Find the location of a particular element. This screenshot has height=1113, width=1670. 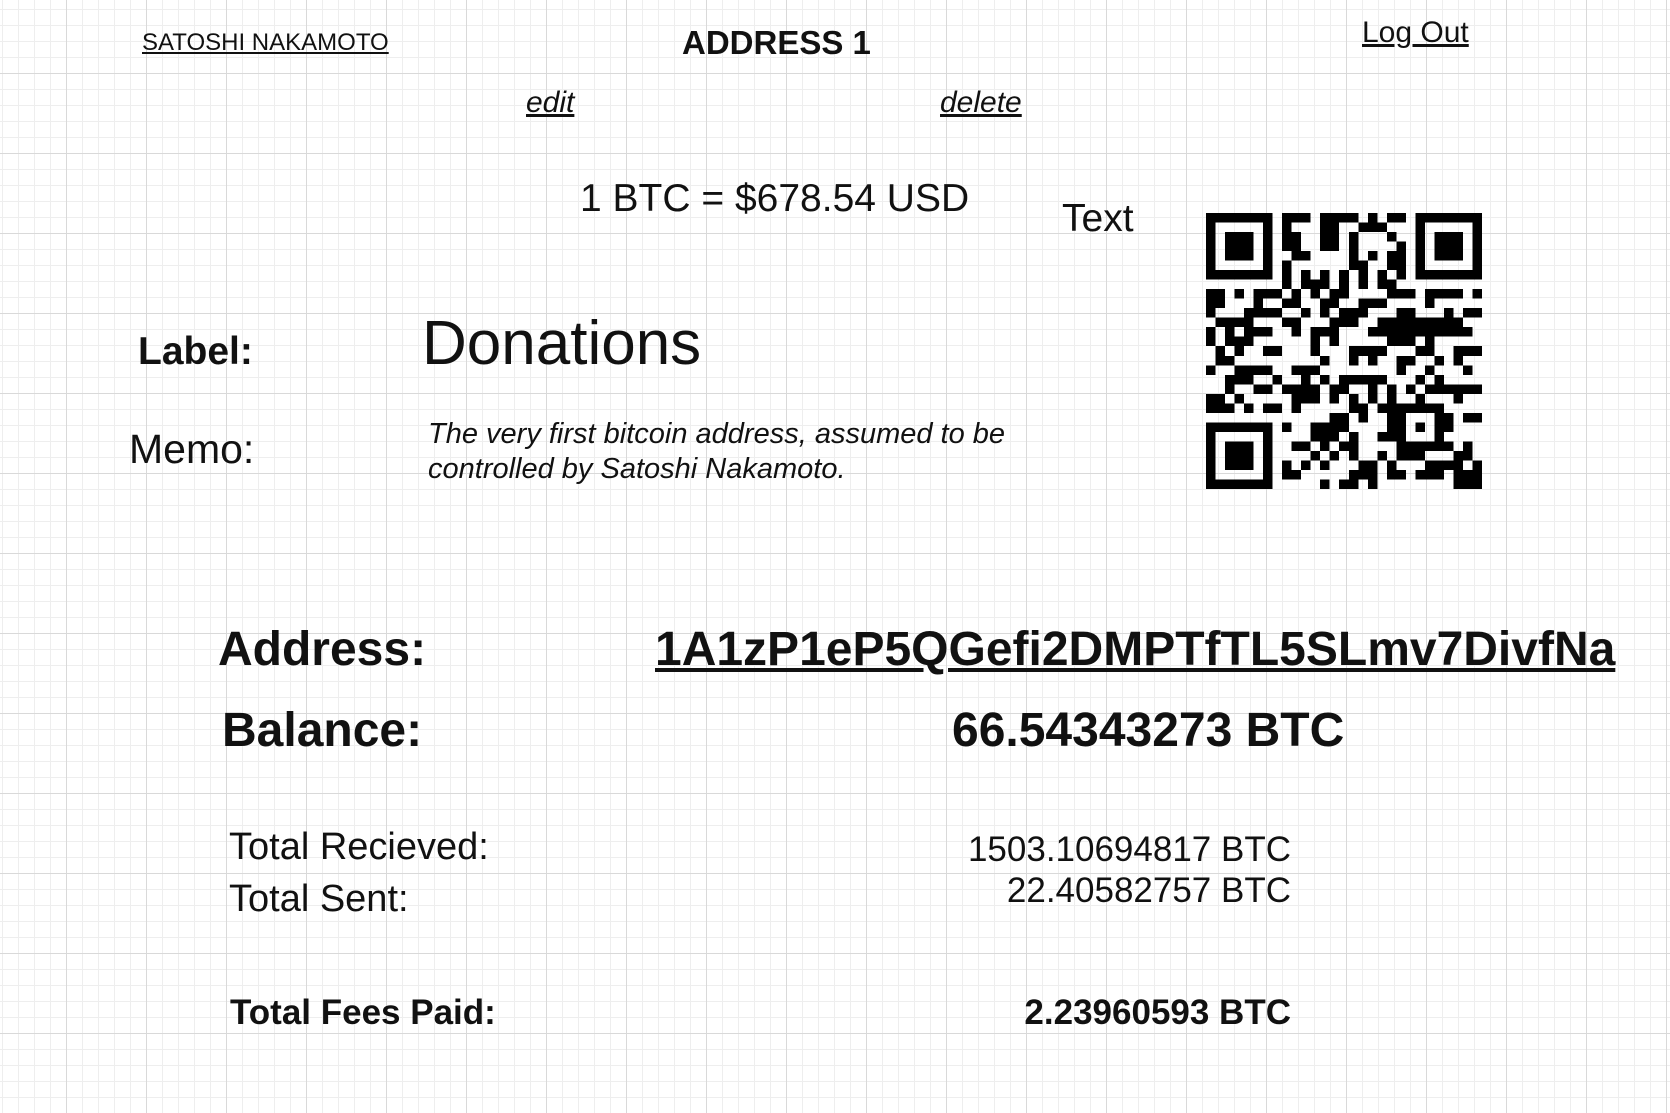

total-fees-value: 2.23960593 BTC is located at coordinates (1157, 1012).